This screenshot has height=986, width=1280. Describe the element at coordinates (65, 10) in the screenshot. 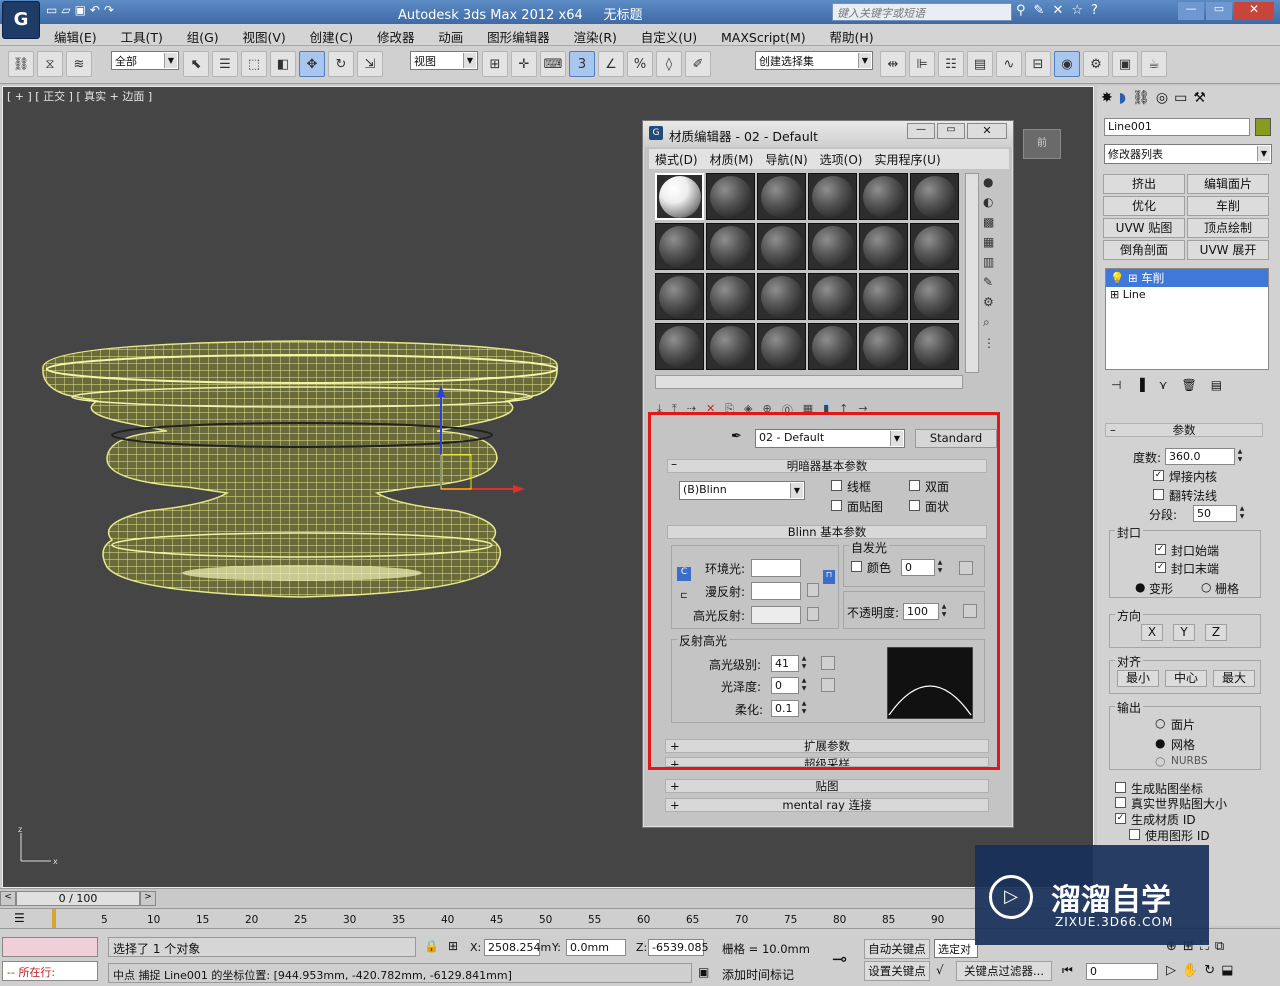

I see `open-file-icon: ▱` at that location.